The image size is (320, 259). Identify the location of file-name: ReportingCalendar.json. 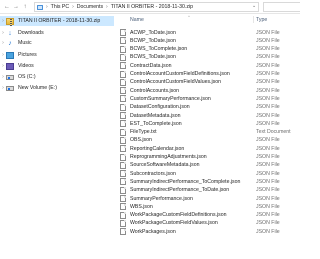
(157, 148).